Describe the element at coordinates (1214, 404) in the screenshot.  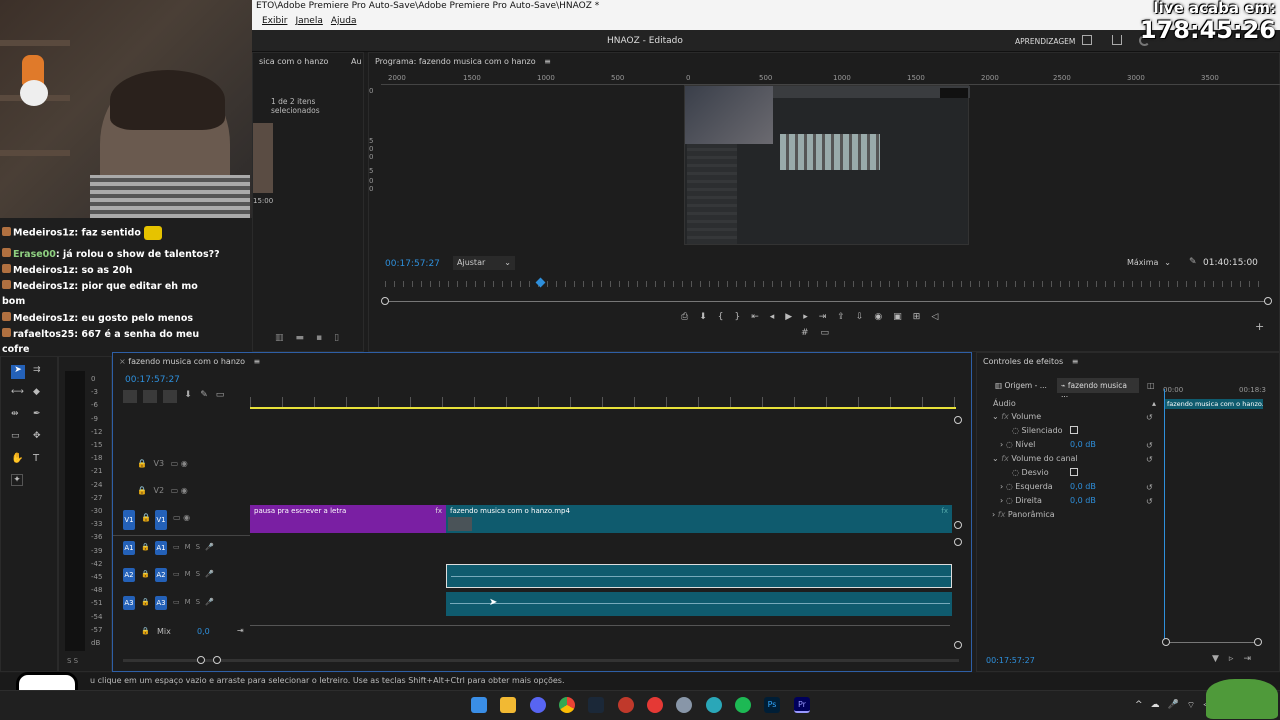
I see `fx-clip-bar: fazendo musica com o hanzo.mp4` at that location.